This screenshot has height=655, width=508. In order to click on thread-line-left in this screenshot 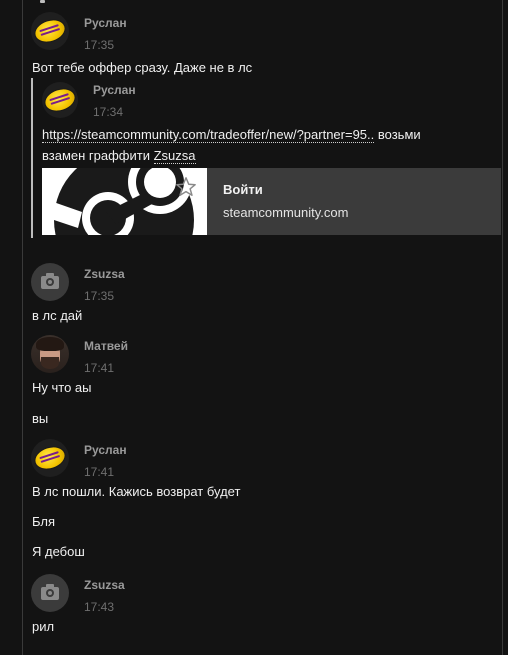, I will do `click(22, 327)`.